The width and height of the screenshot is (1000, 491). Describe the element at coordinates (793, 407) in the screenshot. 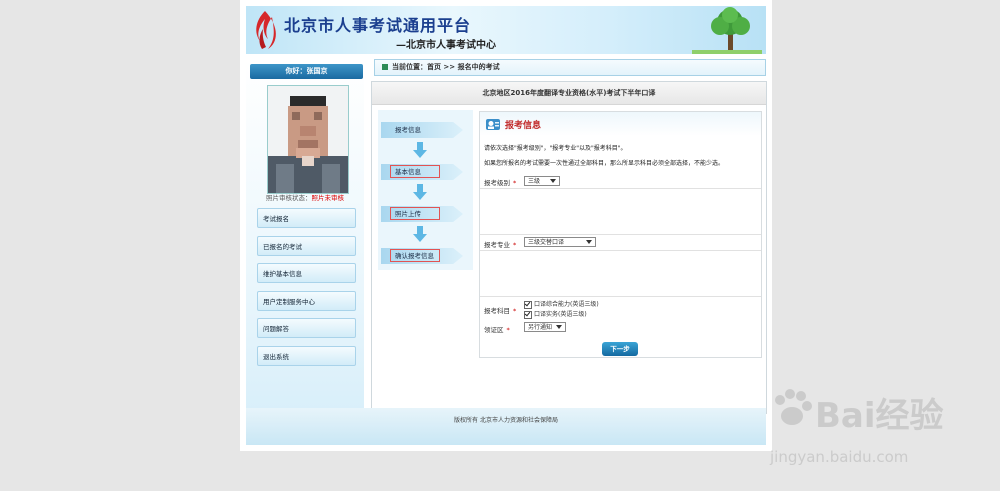

I see `paw-logo-icon` at that location.